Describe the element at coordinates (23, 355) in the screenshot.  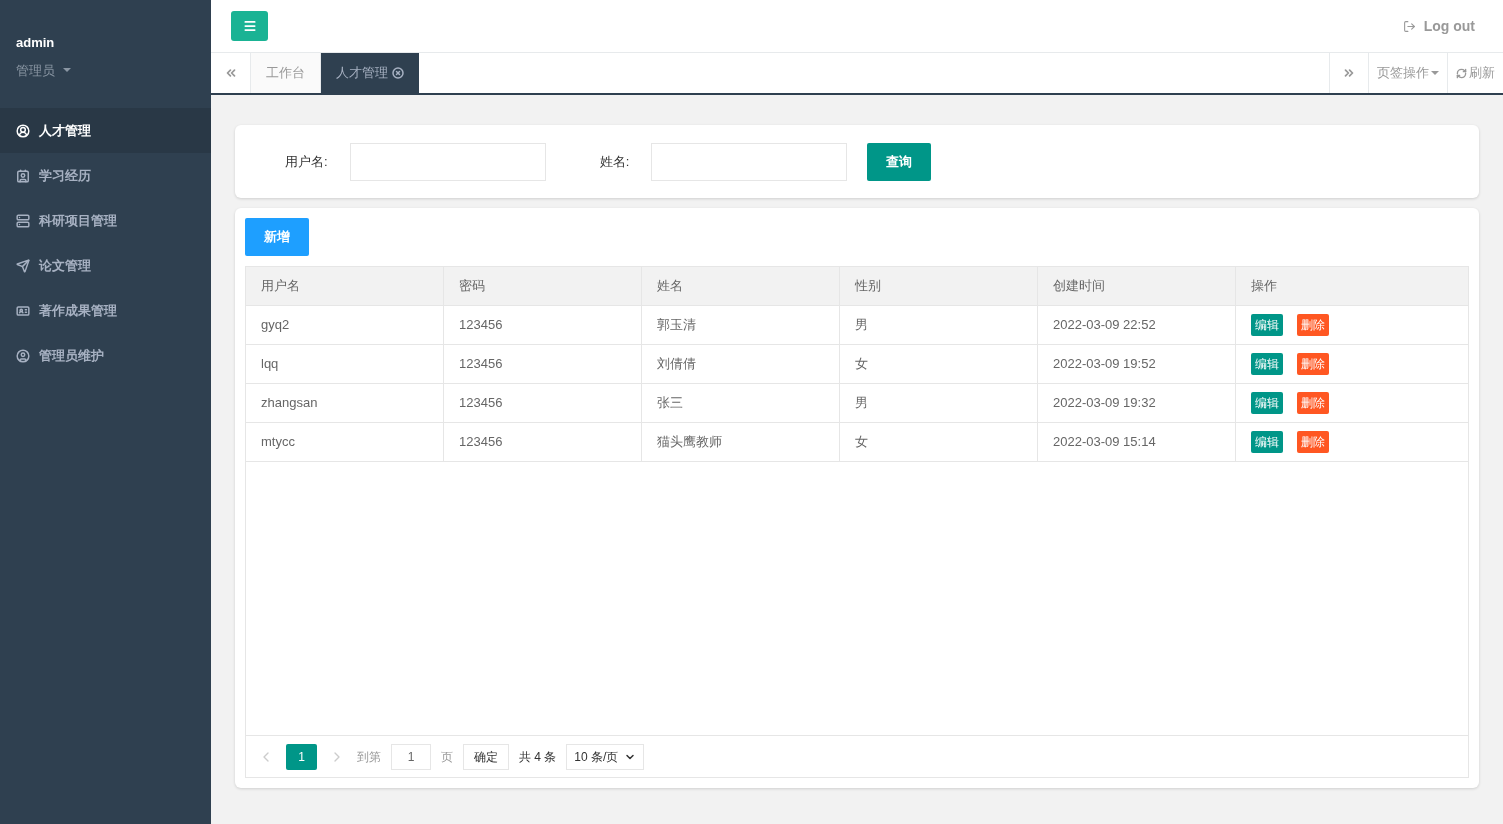
I see `user-icon` at that location.